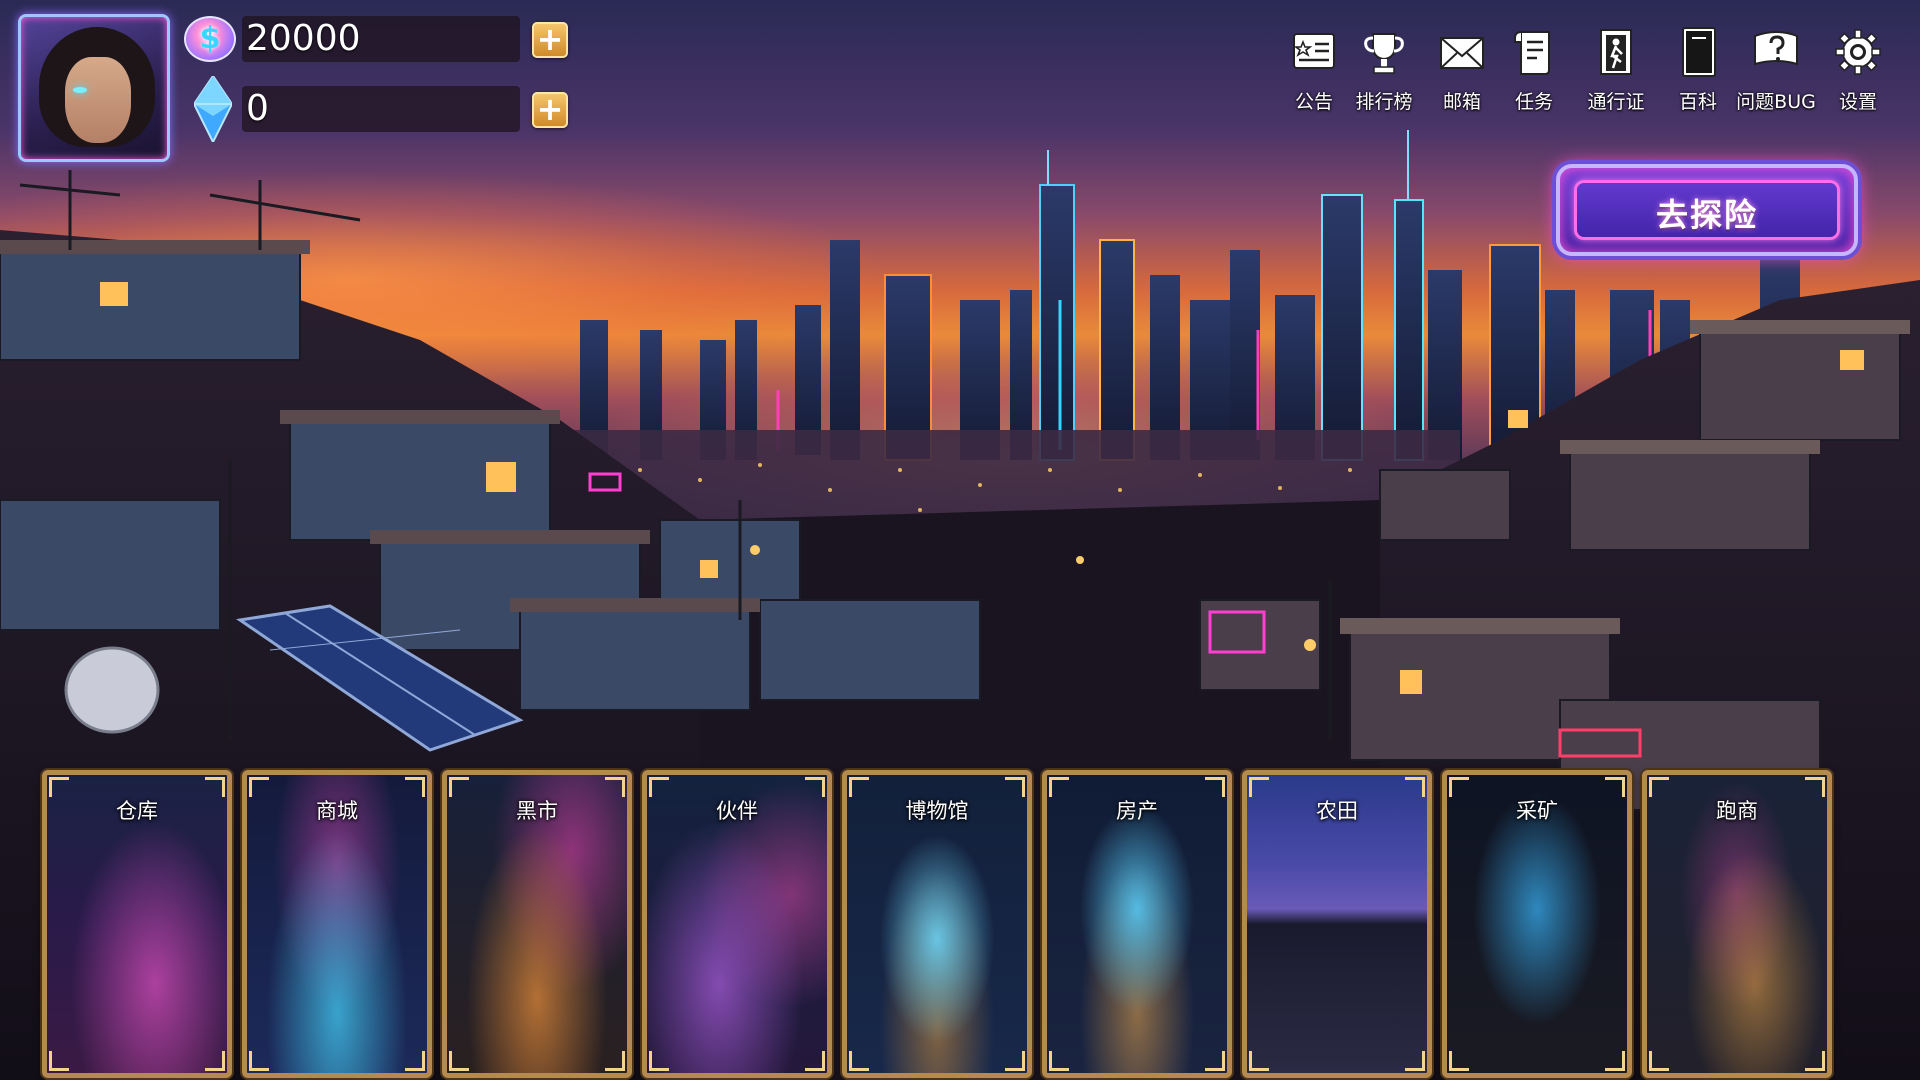 The image size is (1920, 1080). What do you see at coordinates (537, 811) in the screenshot?
I see `card-label: 黑市` at bounding box center [537, 811].